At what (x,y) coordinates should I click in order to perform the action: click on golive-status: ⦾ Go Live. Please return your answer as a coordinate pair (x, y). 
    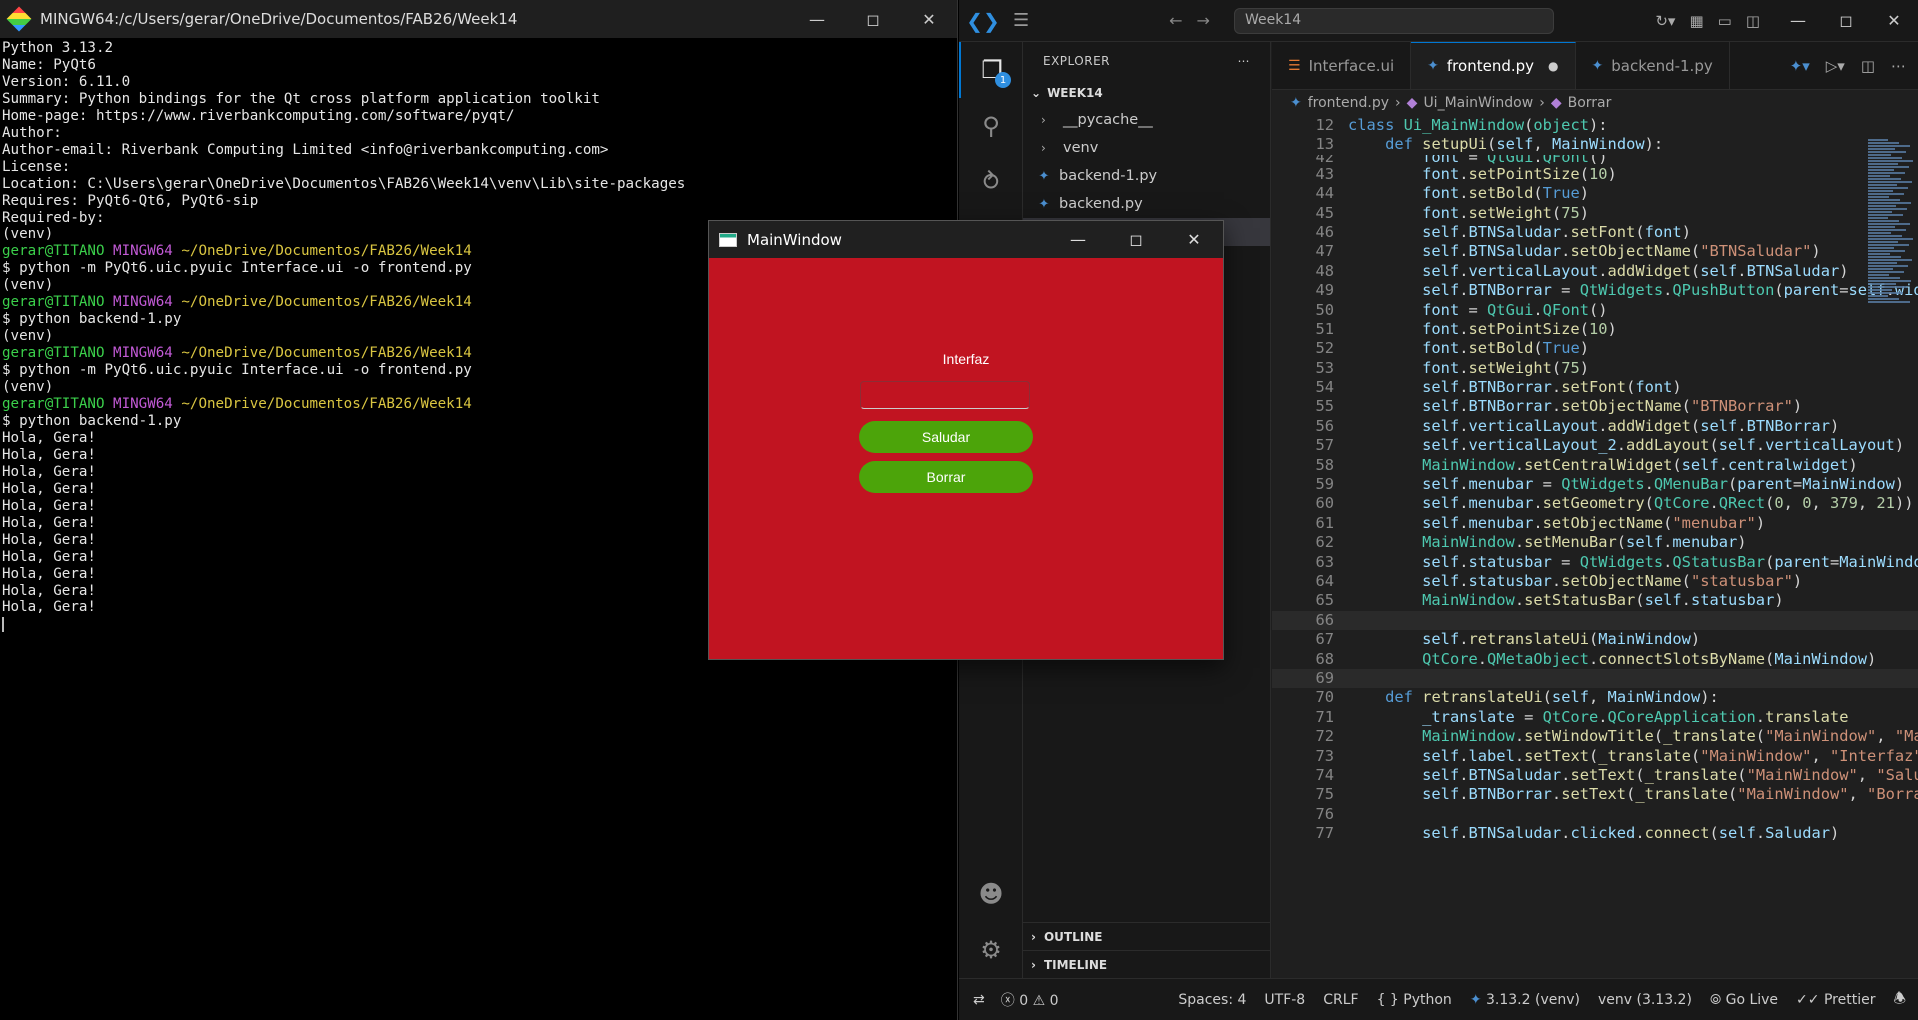
    Looking at the image, I should click on (1744, 1000).